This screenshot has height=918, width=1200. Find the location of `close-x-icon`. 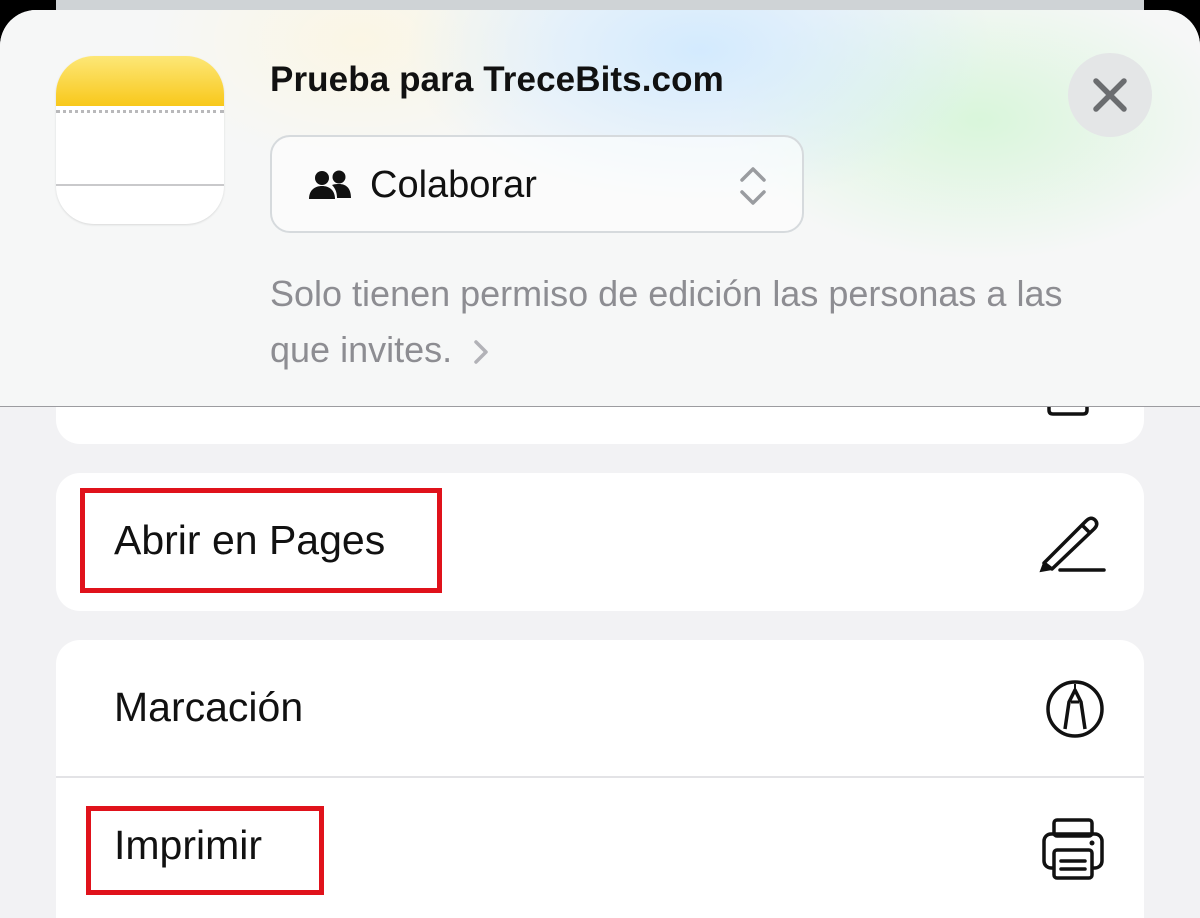

close-x-icon is located at coordinates (1110, 95).